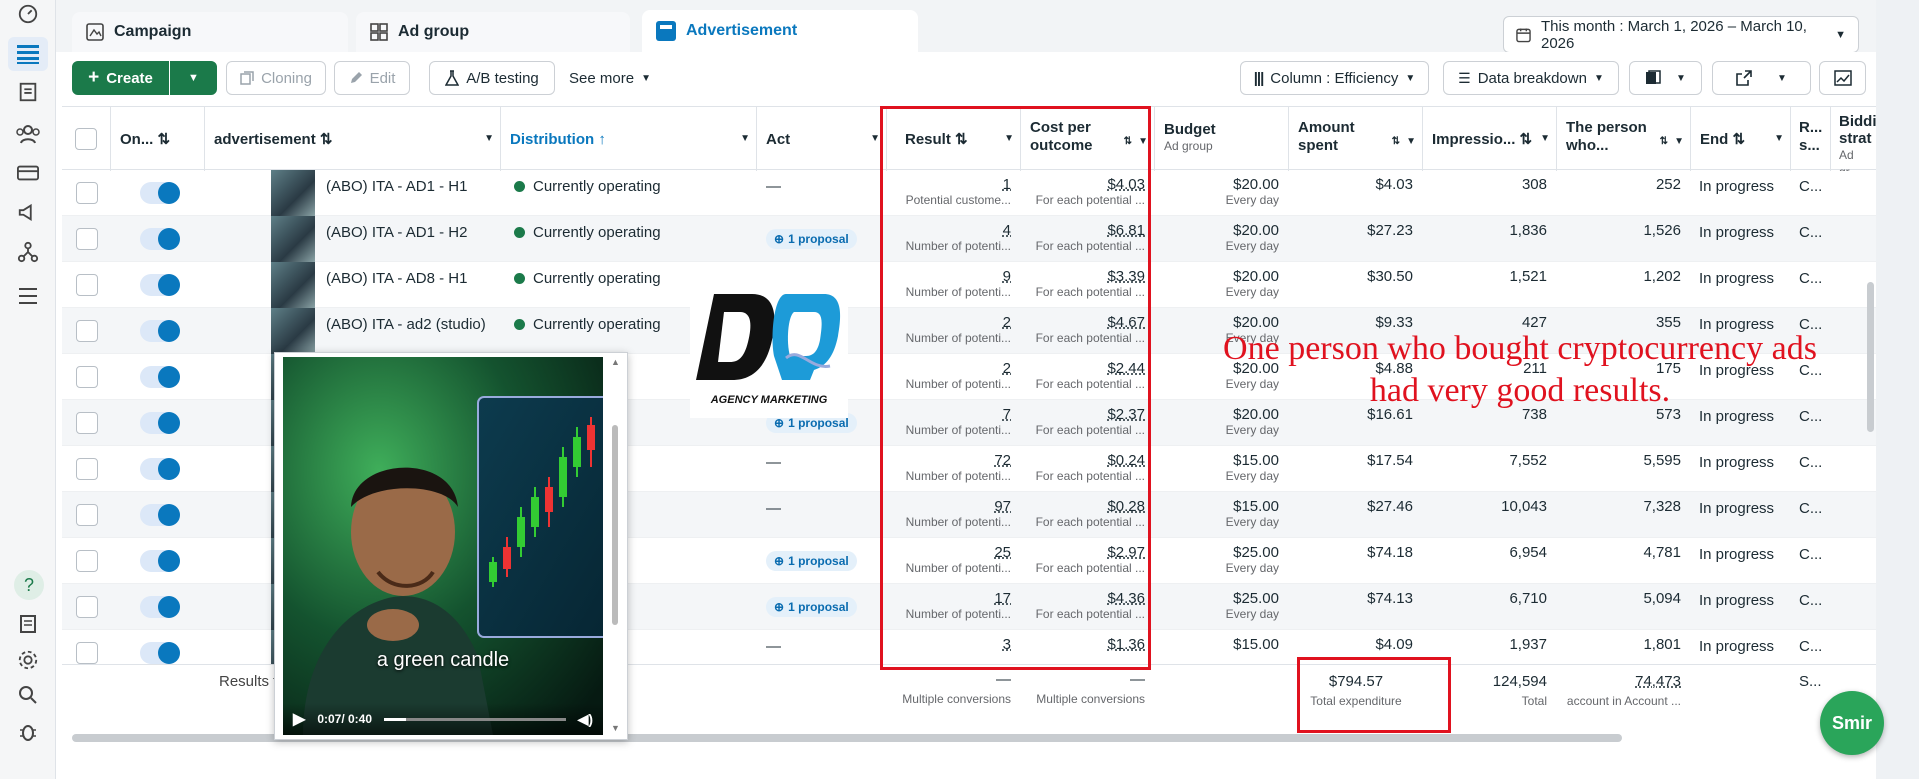 This screenshot has height=779, width=1919. Describe the element at coordinates (411, 285) in the screenshot. I see `ad-name: (ABO) ITA - AD8 - H1` at that location.